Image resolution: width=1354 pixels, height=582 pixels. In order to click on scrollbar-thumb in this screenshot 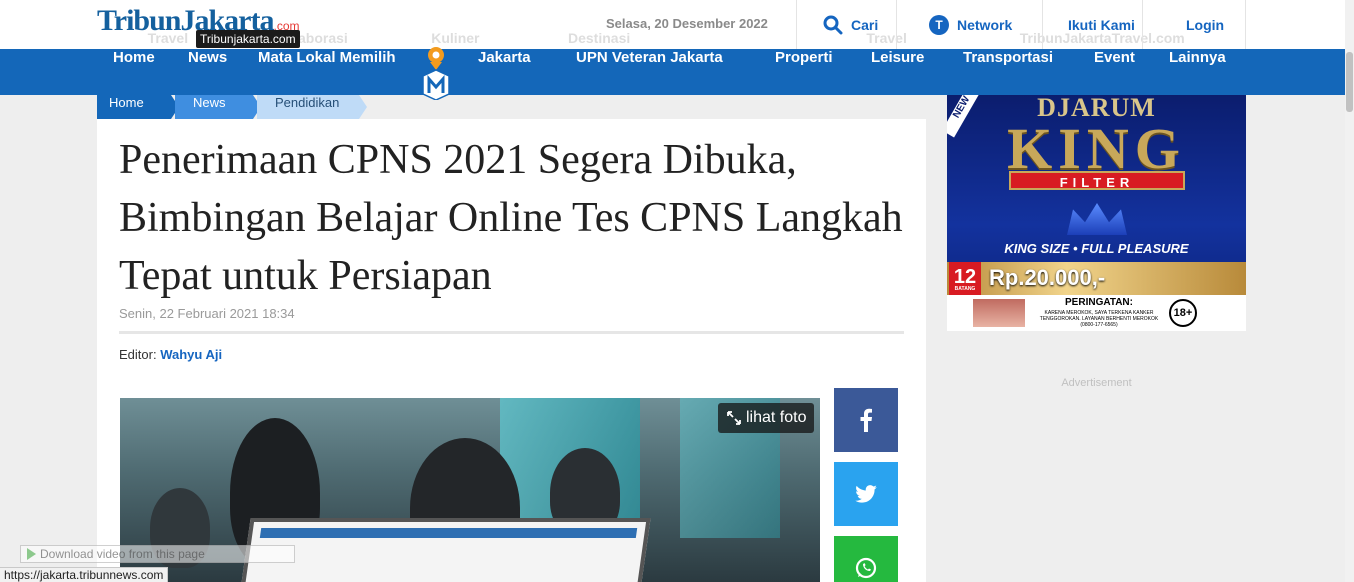, I will do `click(1349, 82)`.